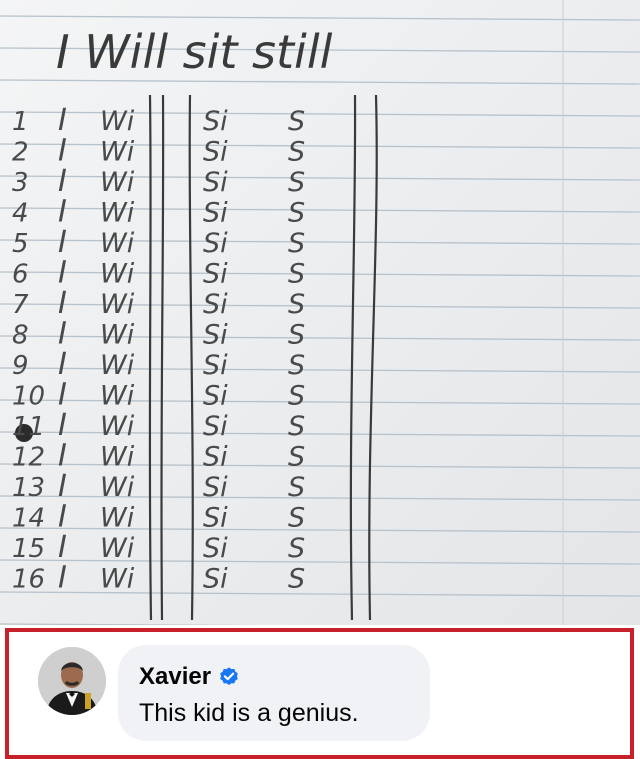 The width and height of the screenshot is (640, 759). Describe the element at coordinates (274, 693) in the screenshot. I see `comment-bubble: Xavier This kid is a genius.` at that location.